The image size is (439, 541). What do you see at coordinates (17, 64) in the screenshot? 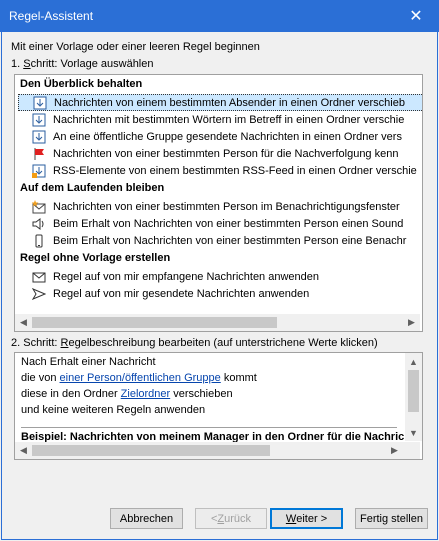
I see `step1-prefix: 1.` at bounding box center [17, 64].